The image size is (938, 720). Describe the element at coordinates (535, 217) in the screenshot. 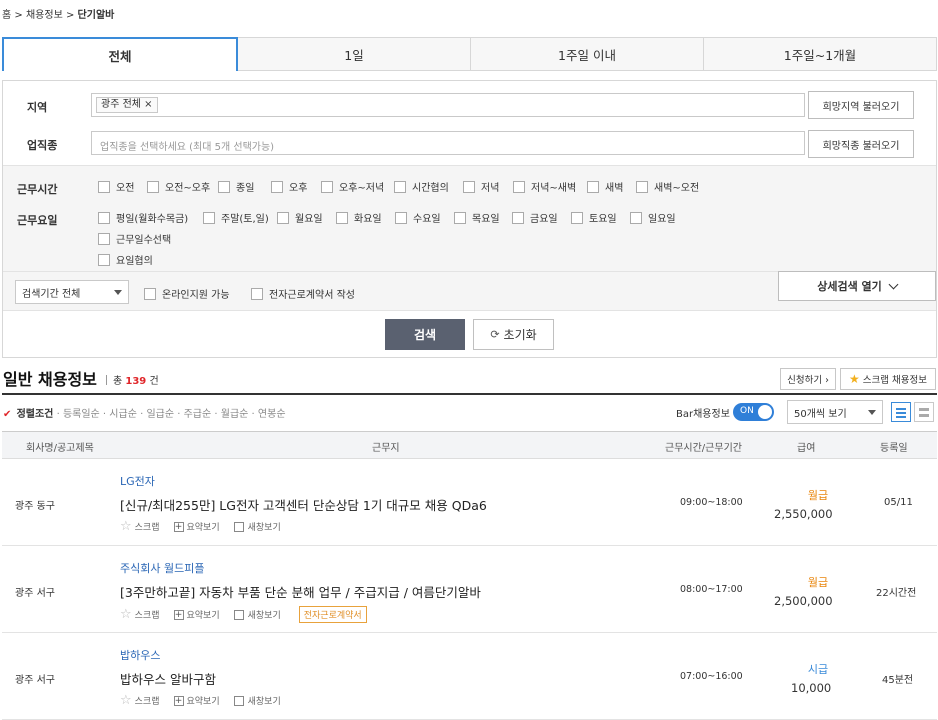

I see `day-option: 금요일` at that location.